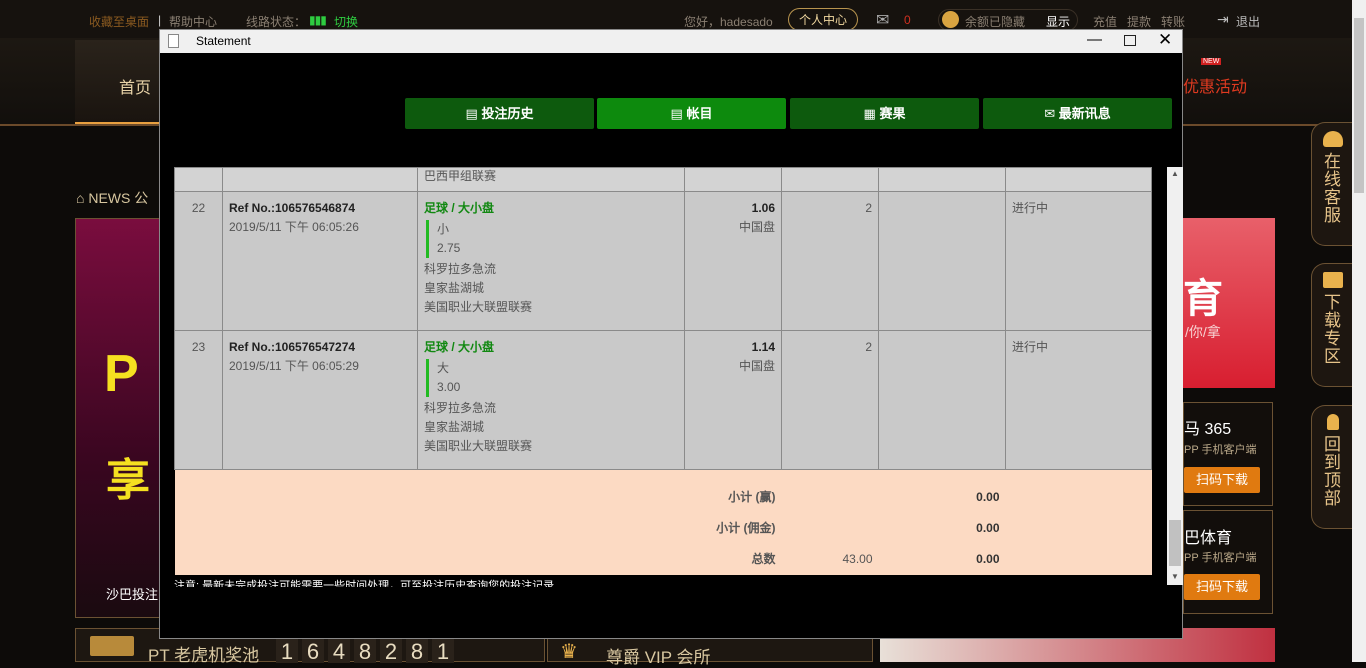 The image size is (1366, 668). I want to click on tab-label: 最新讯息, so click(1084, 113).